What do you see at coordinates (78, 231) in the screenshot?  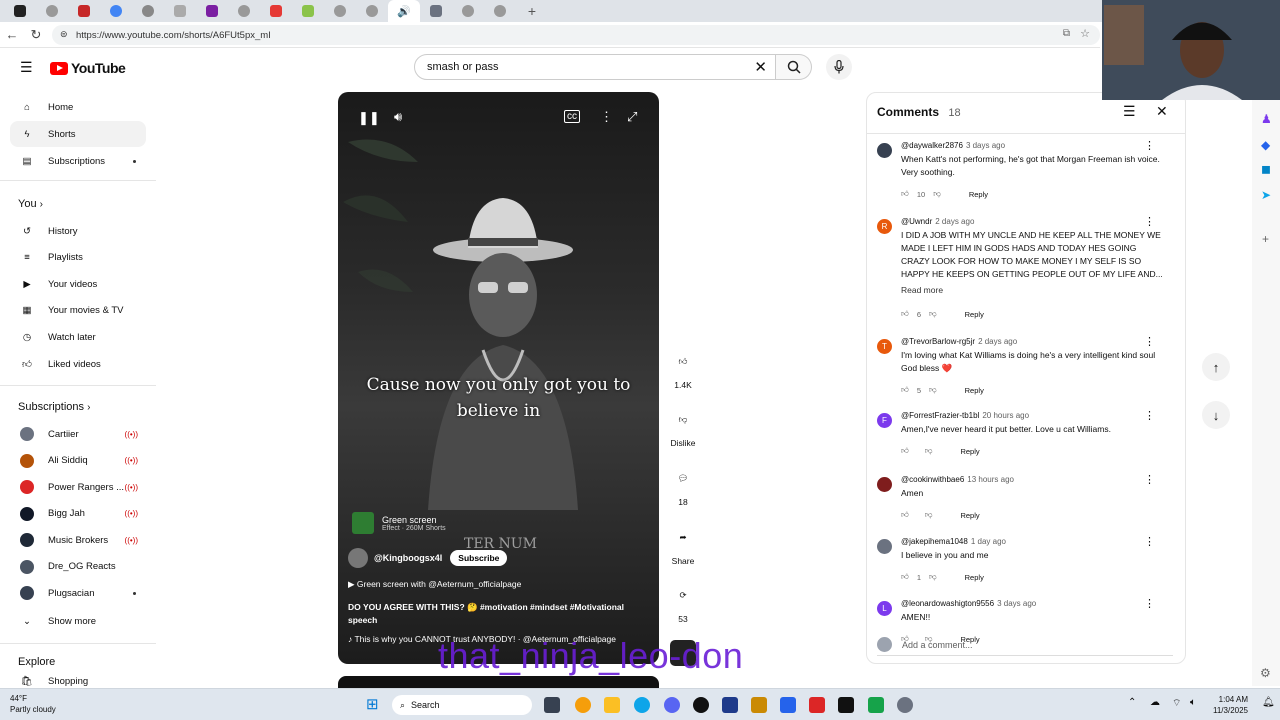 I see `sidebar-item-history: ↺ History` at bounding box center [78, 231].